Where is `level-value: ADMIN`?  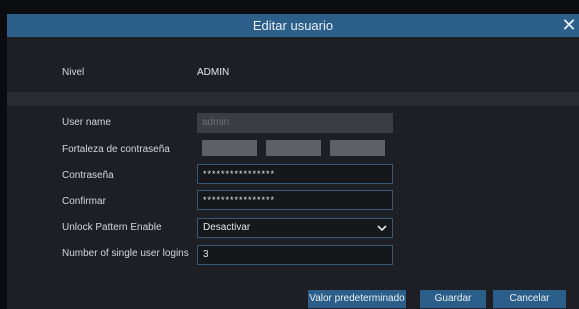 level-value: ADMIN is located at coordinates (213, 72).